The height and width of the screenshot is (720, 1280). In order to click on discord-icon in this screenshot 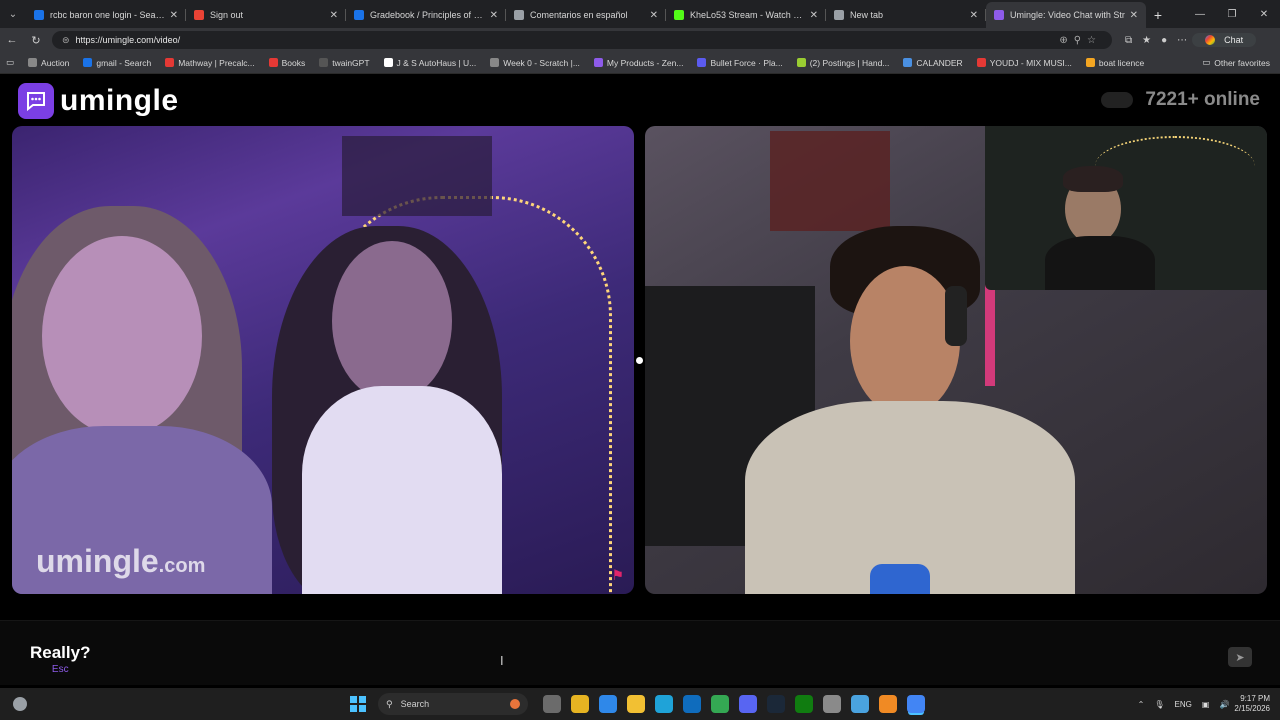, I will do `click(748, 704)`.